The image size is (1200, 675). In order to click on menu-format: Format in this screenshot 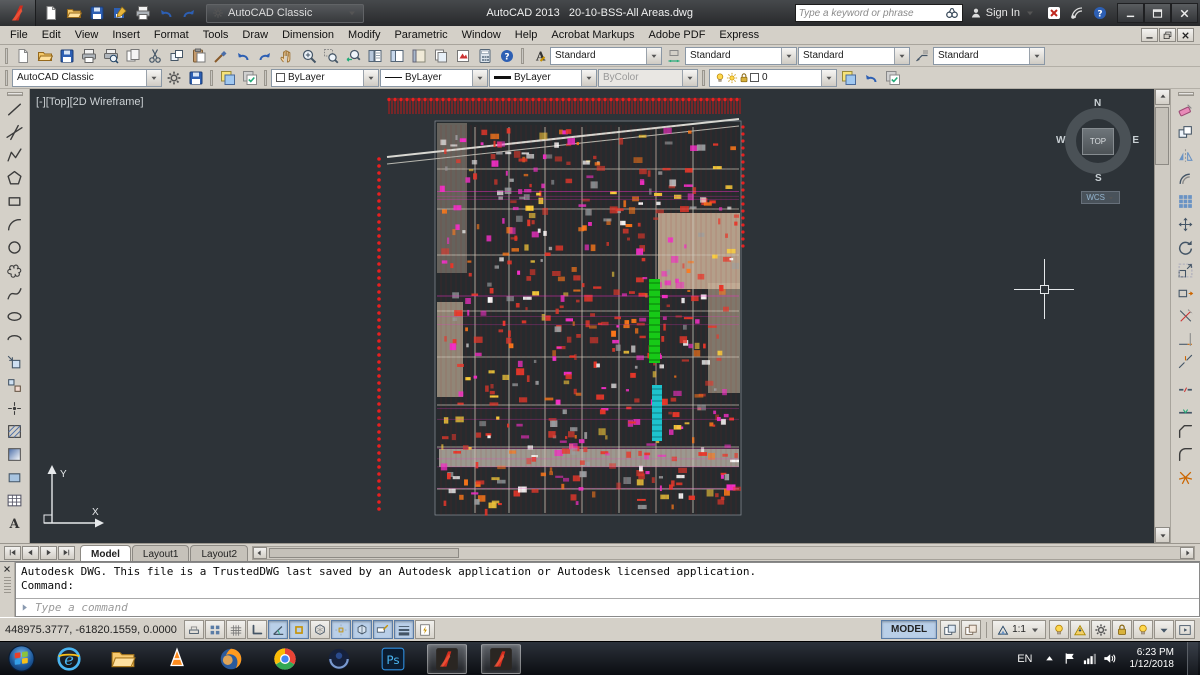, I will do `click(171, 35)`.